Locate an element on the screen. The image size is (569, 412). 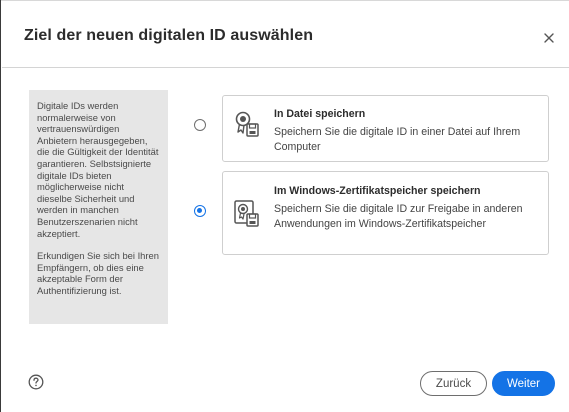
option-title: Im Windows-Zertifikatspeicher speichern is located at coordinates (377, 191).